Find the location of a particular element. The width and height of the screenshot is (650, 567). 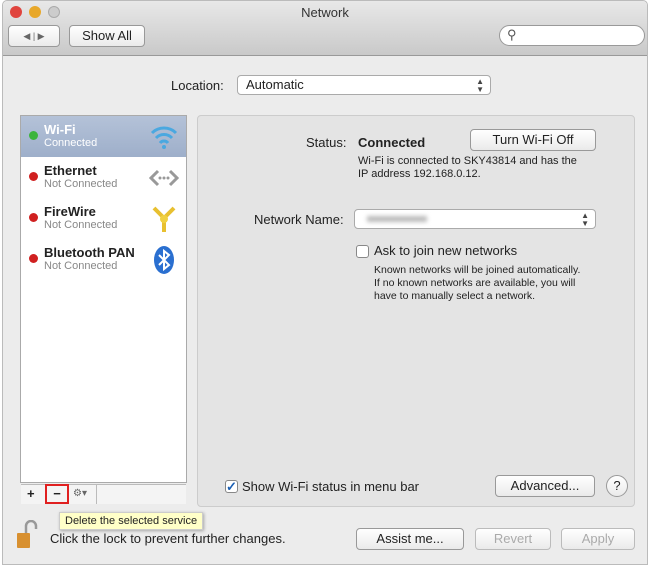

service-item-wifi: Wi-Fi Connected is located at coordinates (103, 136).